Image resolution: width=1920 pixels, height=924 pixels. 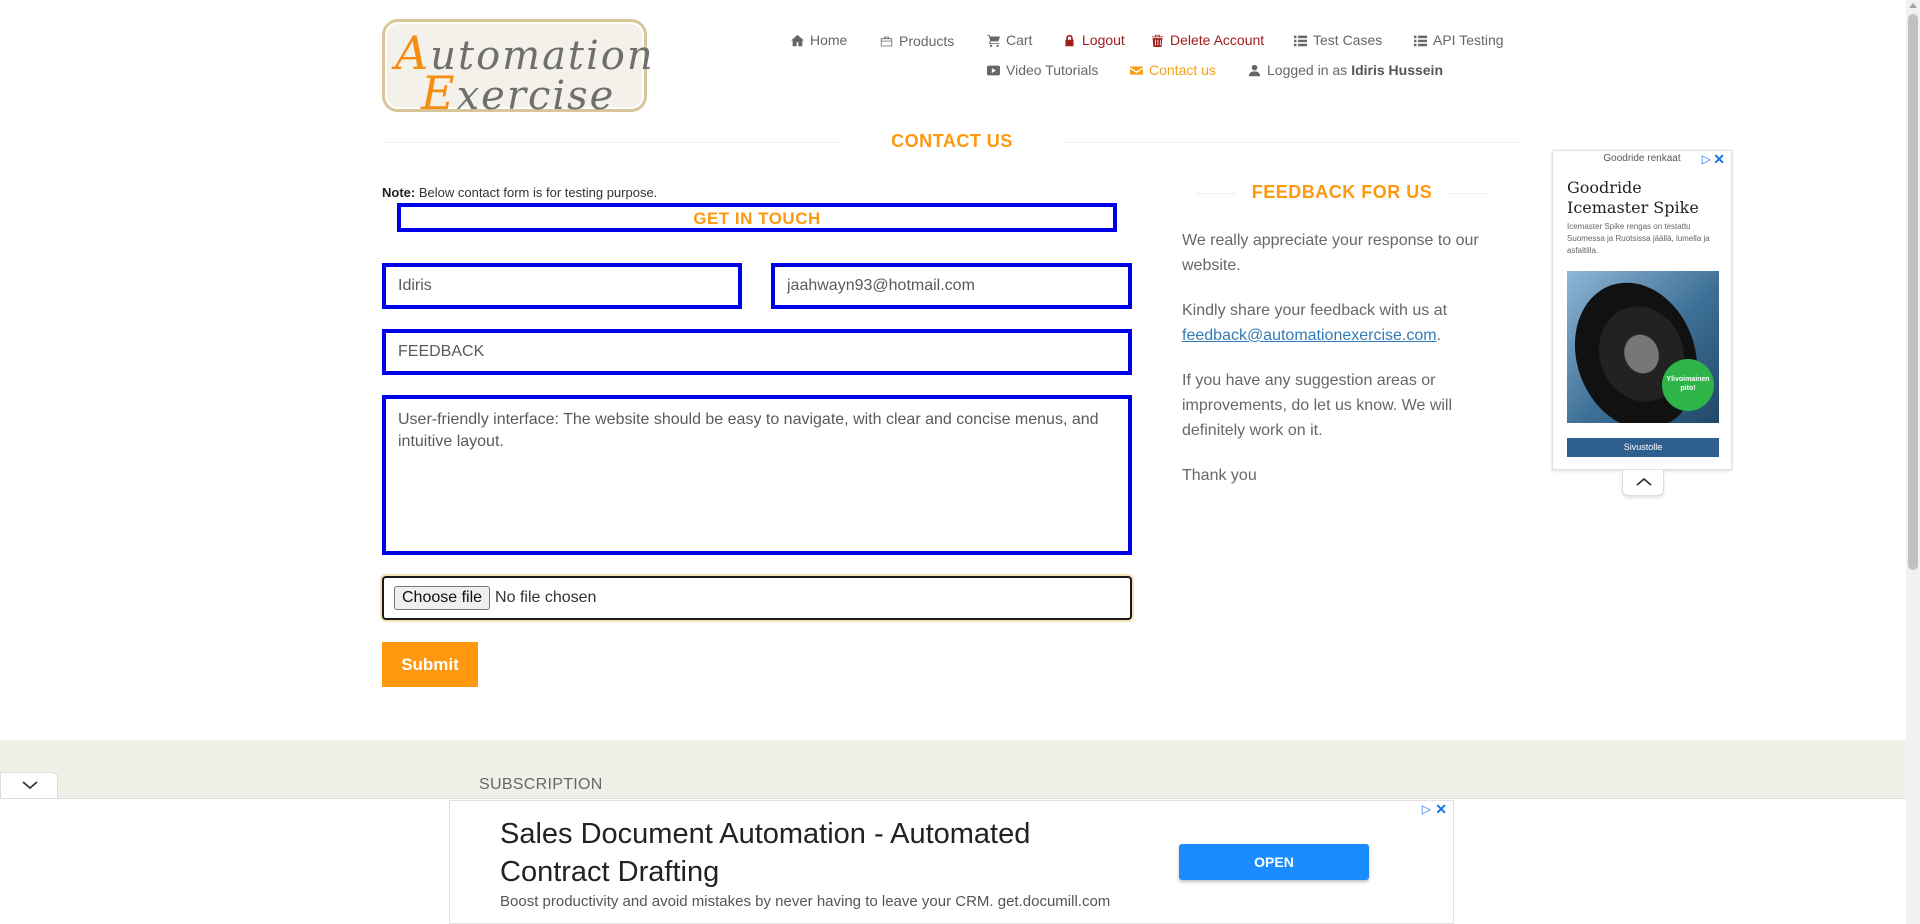 What do you see at coordinates (1042, 70) in the screenshot?
I see `nav-video-tutorials-link: Video Tutorials` at bounding box center [1042, 70].